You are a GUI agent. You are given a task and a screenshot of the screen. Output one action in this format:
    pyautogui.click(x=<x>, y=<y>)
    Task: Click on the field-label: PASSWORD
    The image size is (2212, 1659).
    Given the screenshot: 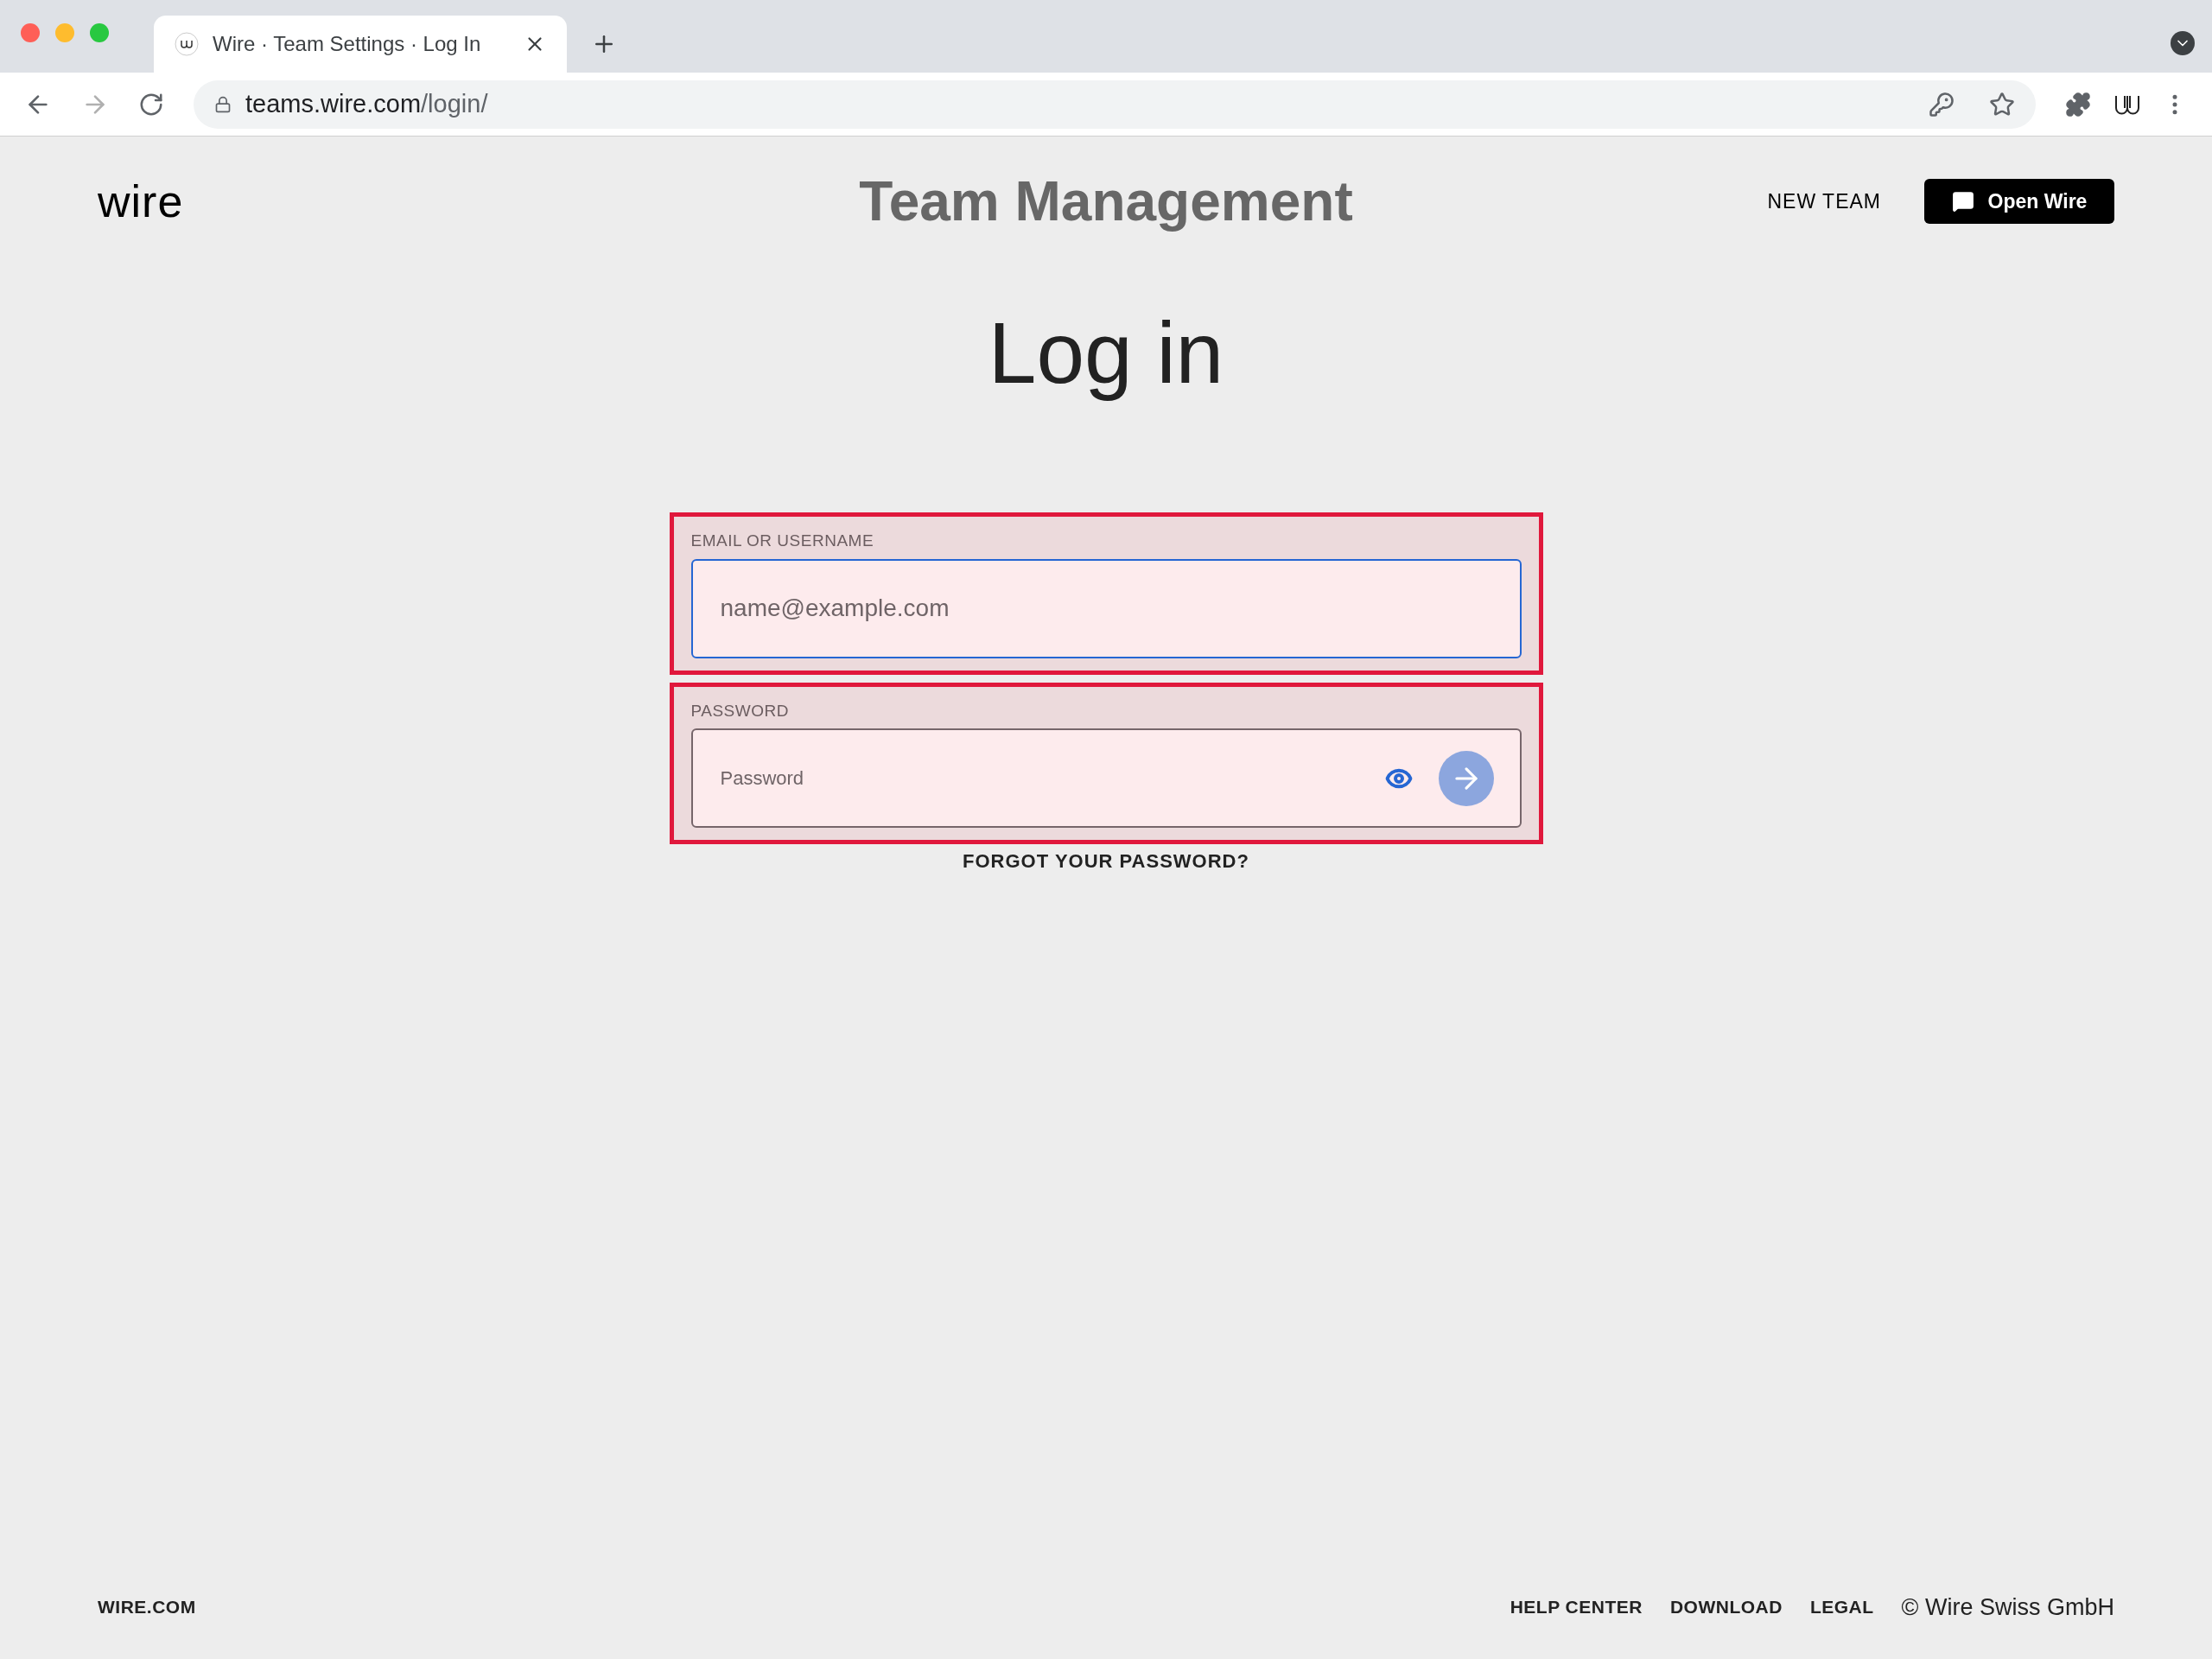 What is the action you would take?
    pyautogui.click(x=740, y=710)
    